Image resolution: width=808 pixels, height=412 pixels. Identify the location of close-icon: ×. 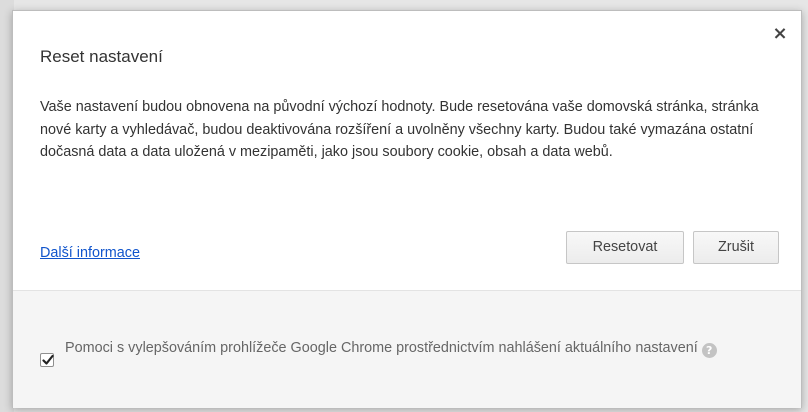
(780, 34).